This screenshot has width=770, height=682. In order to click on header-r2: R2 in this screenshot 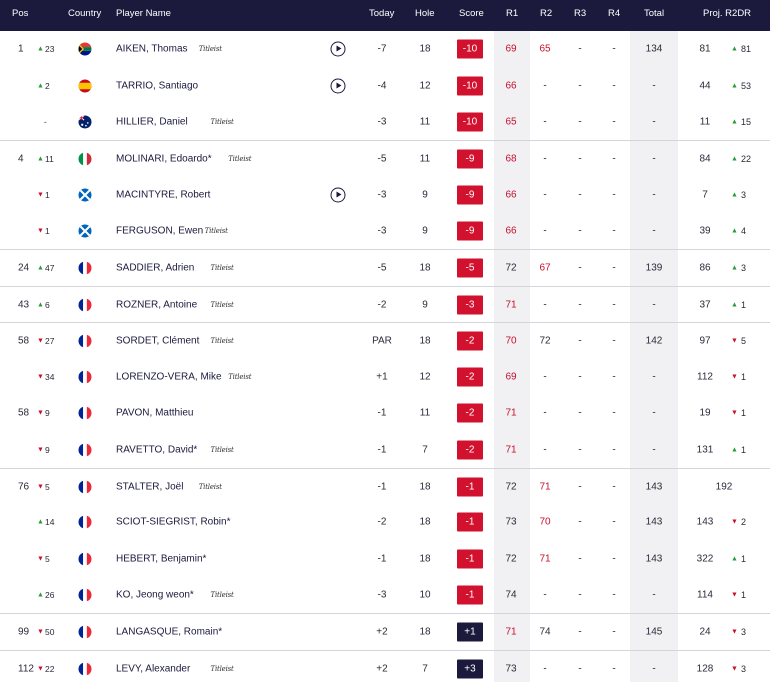, I will do `click(546, 13)`.